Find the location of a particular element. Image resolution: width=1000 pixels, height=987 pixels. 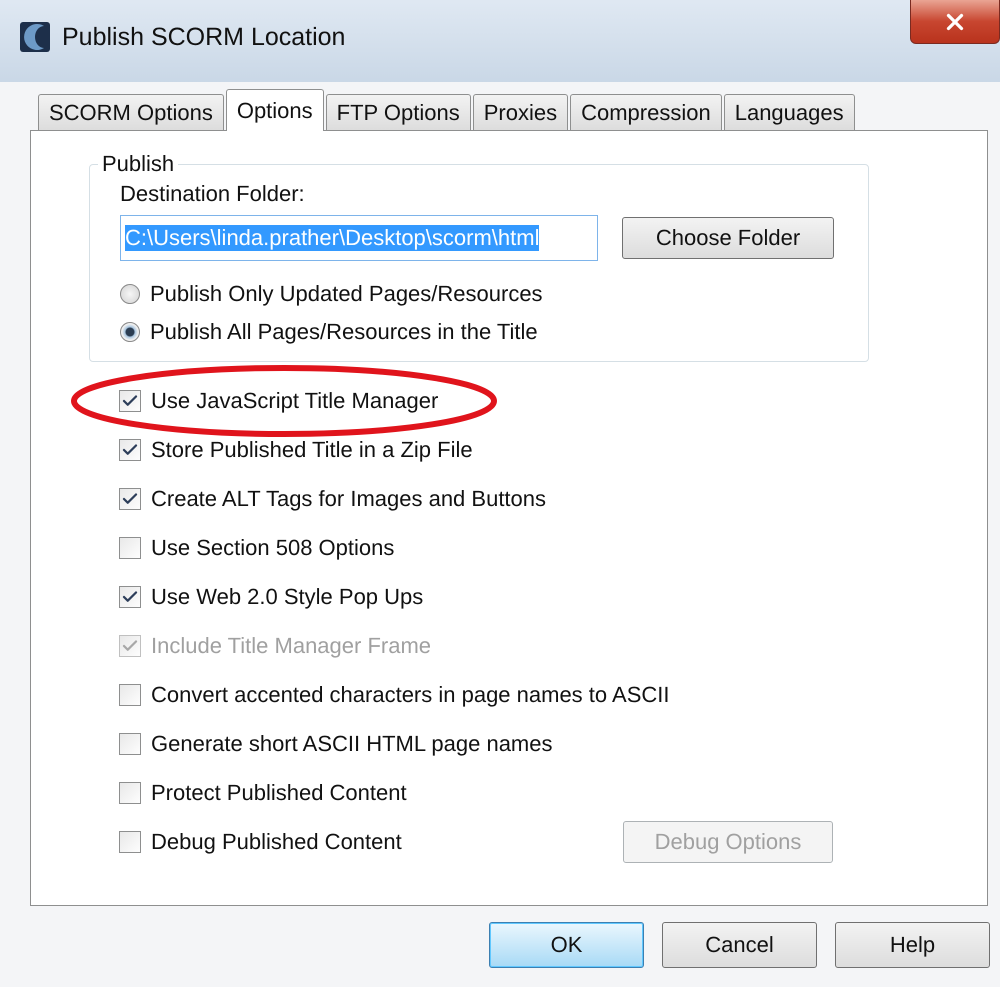

radio-label: Publish Only Updated Pages/Resources is located at coordinates (346, 294).